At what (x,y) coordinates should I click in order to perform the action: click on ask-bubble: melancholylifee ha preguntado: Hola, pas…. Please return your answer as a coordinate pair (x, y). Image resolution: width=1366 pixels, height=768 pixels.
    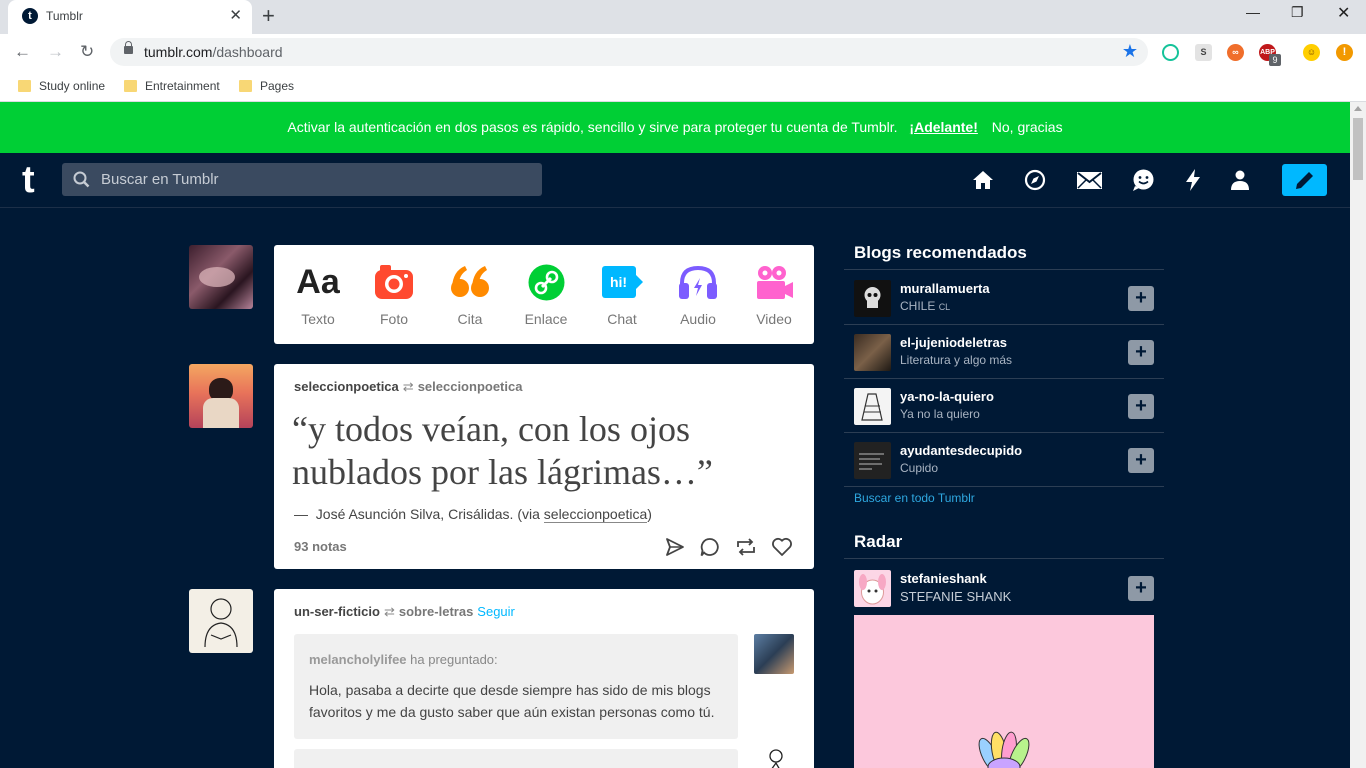
    Looking at the image, I should click on (516, 686).